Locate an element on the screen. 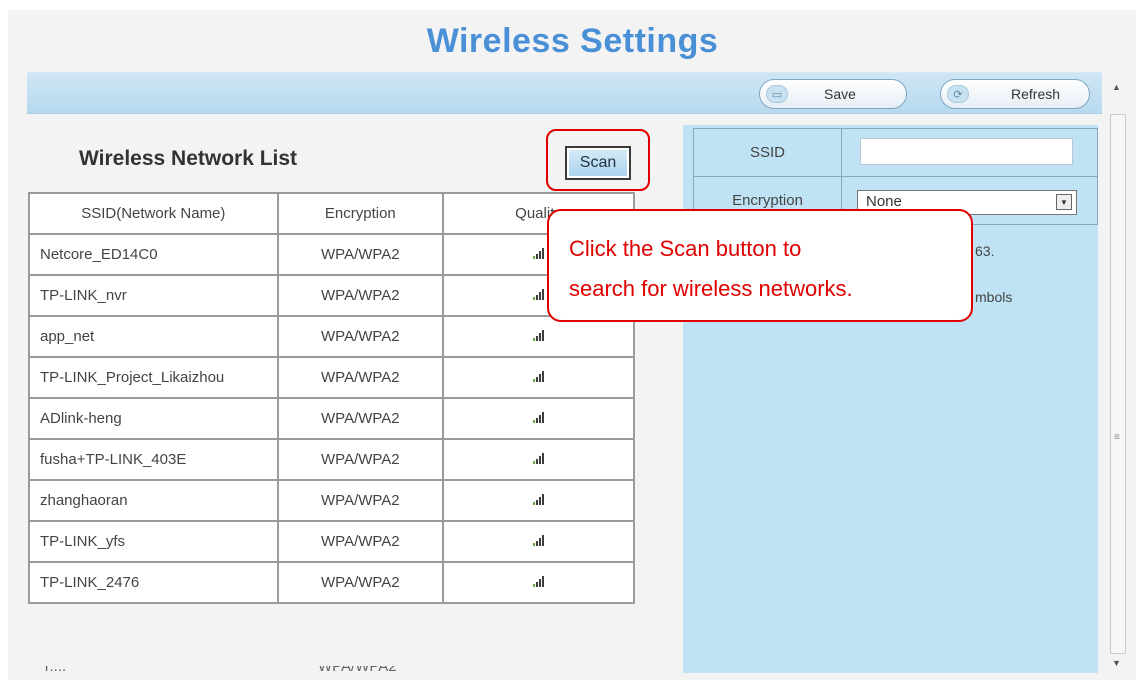  save-button: ▭ Save is located at coordinates (833, 94).